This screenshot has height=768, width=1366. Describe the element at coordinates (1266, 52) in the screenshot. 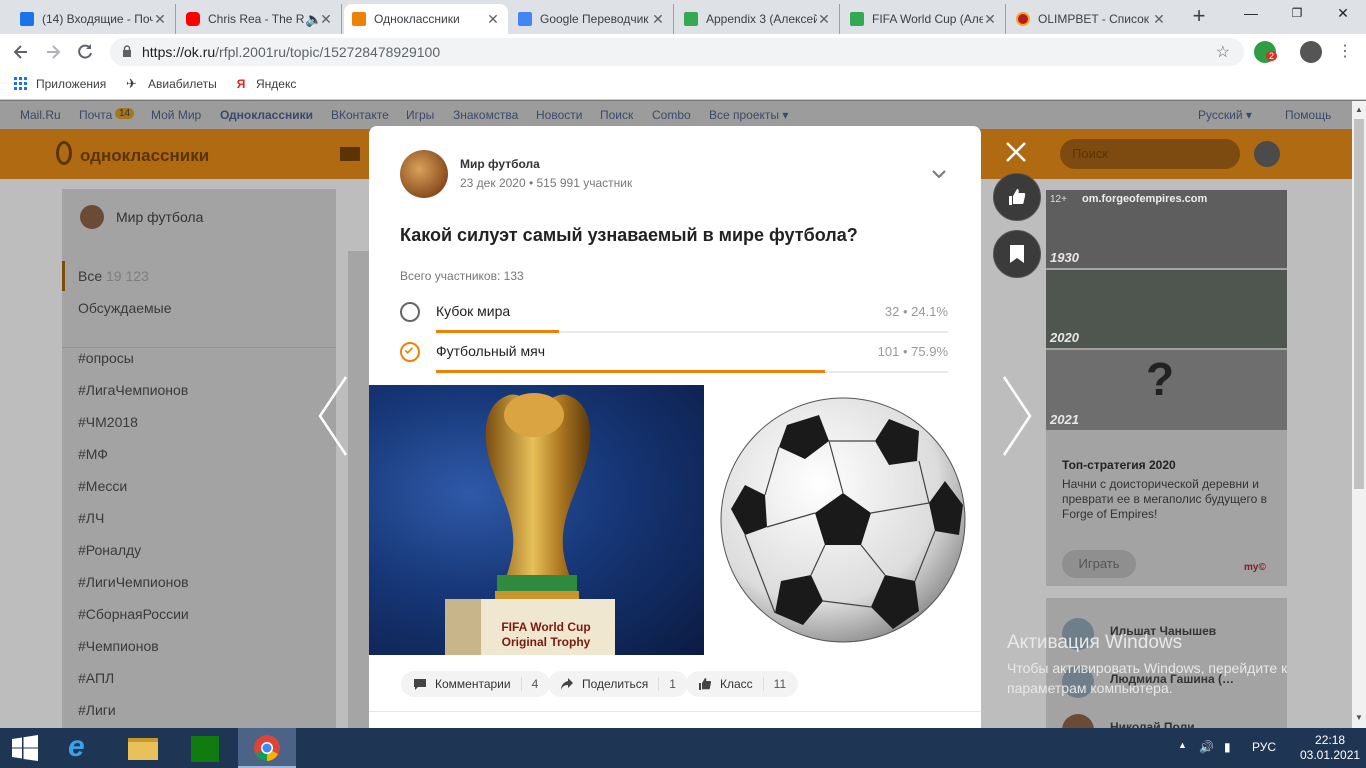

I see `extension-shield-icon: 2` at that location.